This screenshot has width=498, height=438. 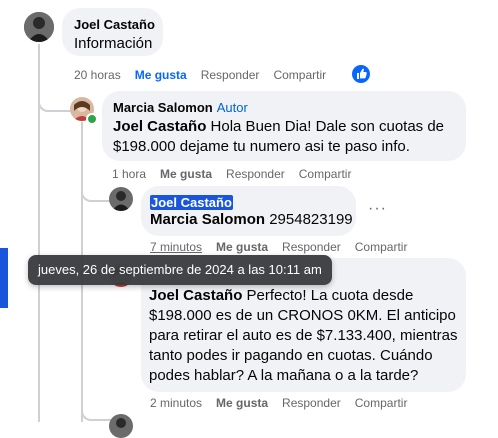 What do you see at coordinates (207, 219) in the screenshot?
I see `mention-link: Marcia Salomon` at bounding box center [207, 219].